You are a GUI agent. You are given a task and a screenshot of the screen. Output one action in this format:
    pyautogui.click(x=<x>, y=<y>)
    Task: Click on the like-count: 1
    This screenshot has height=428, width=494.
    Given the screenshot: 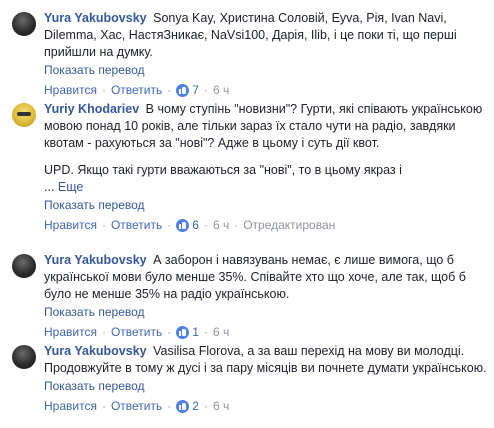 What is the action you would take?
    pyautogui.click(x=195, y=332)
    